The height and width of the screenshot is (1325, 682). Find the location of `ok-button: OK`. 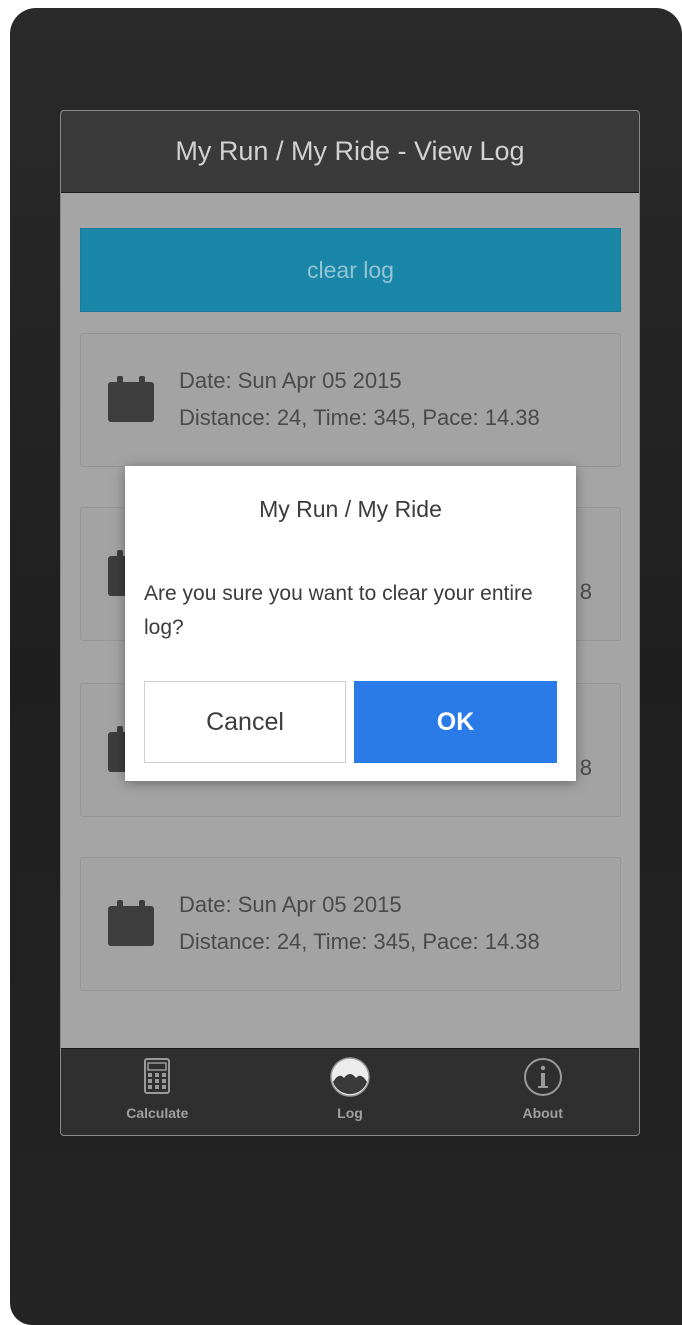

ok-button: OK is located at coordinates (455, 722).